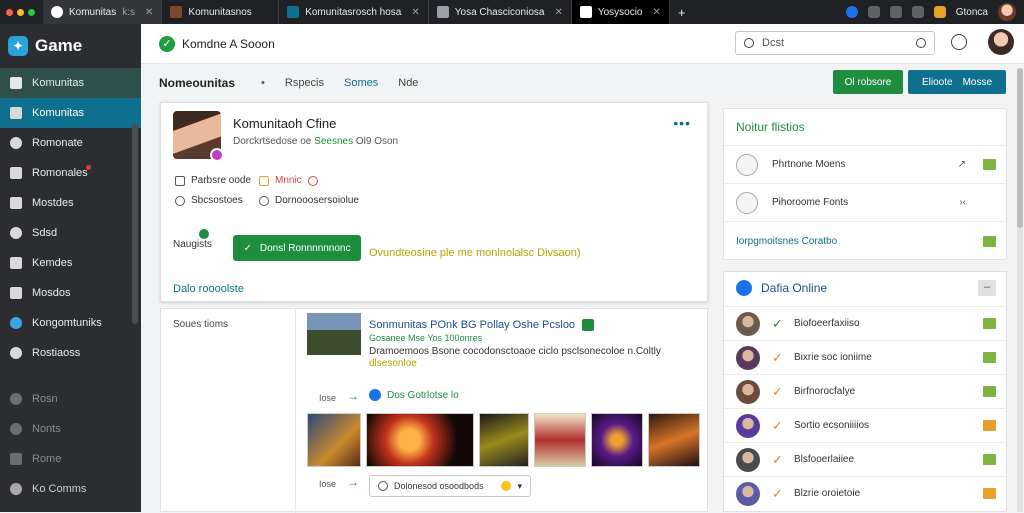 This screenshot has height=513, width=1024. Describe the element at coordinates (221, 12) in the screenshot. I see `browser-tab-2: Komunitasnos ✕` at that location.